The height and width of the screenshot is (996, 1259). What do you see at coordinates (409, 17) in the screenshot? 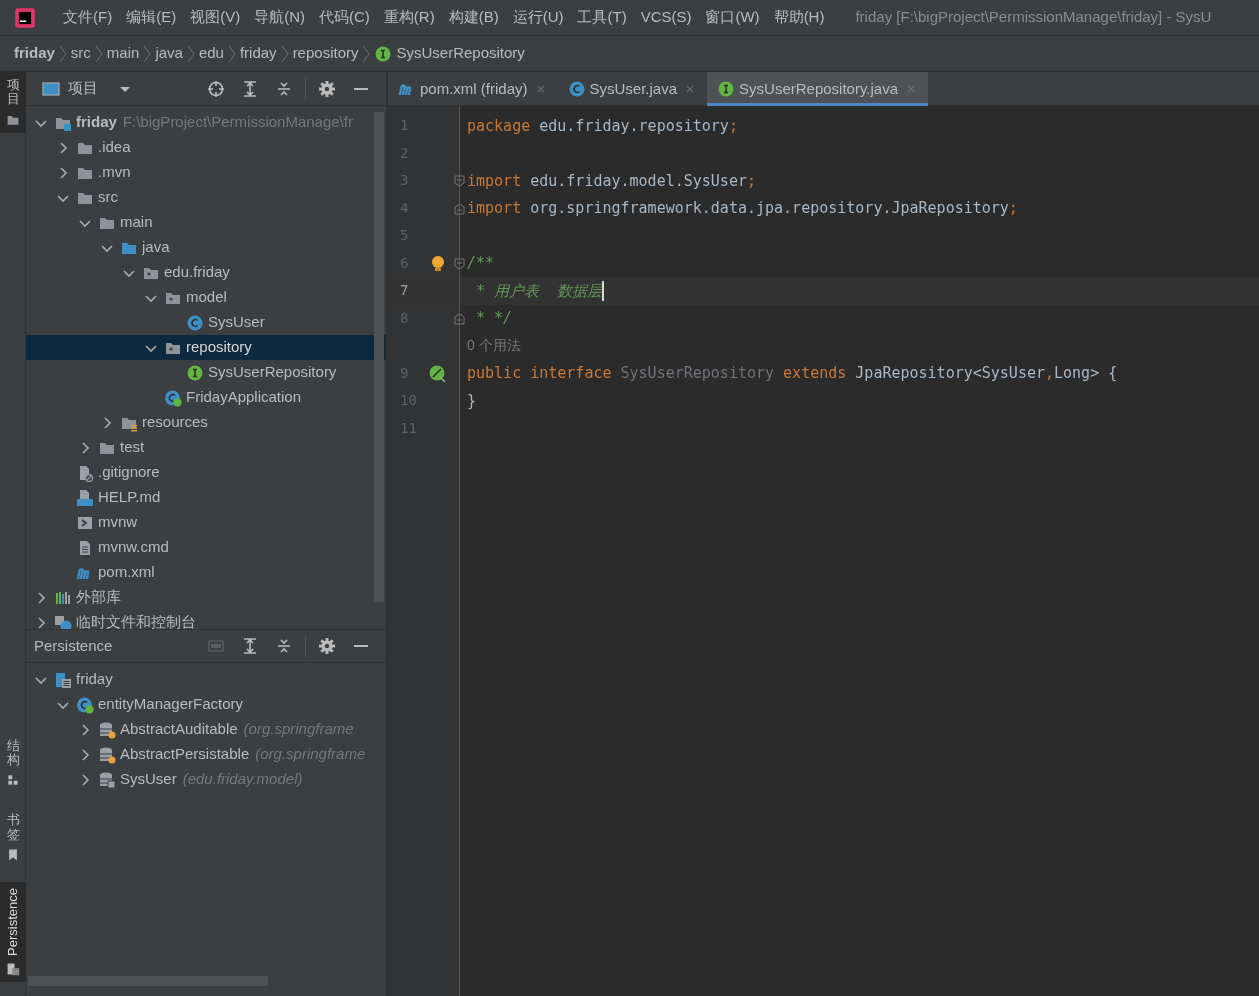
I see `menu-item: 重构(R)` at bounding box center [409, 17].